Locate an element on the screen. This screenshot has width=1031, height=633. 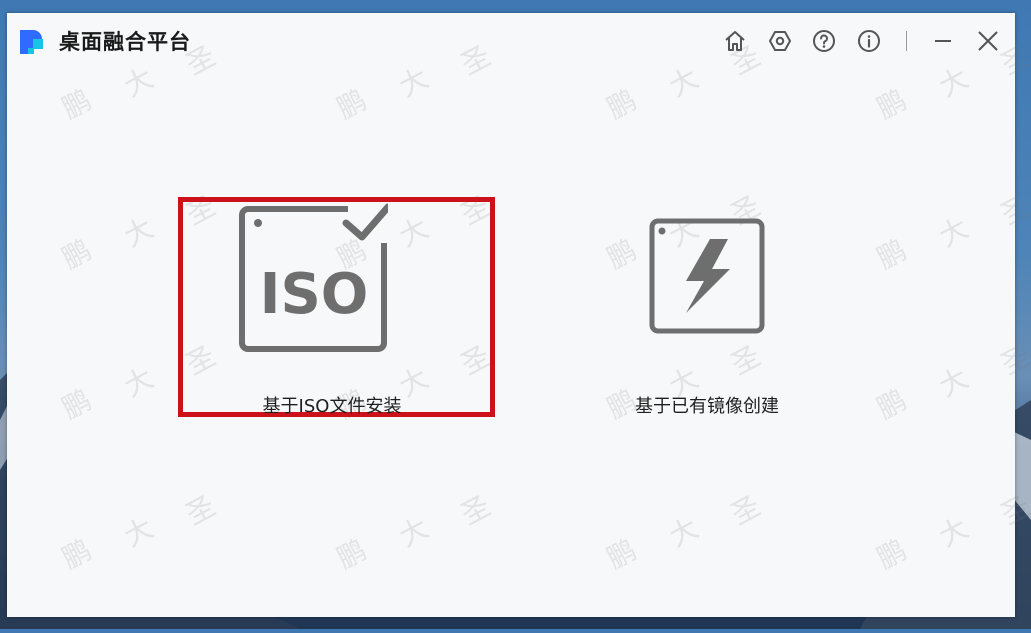
app-logo-icon is located at coordinates (31, 42).